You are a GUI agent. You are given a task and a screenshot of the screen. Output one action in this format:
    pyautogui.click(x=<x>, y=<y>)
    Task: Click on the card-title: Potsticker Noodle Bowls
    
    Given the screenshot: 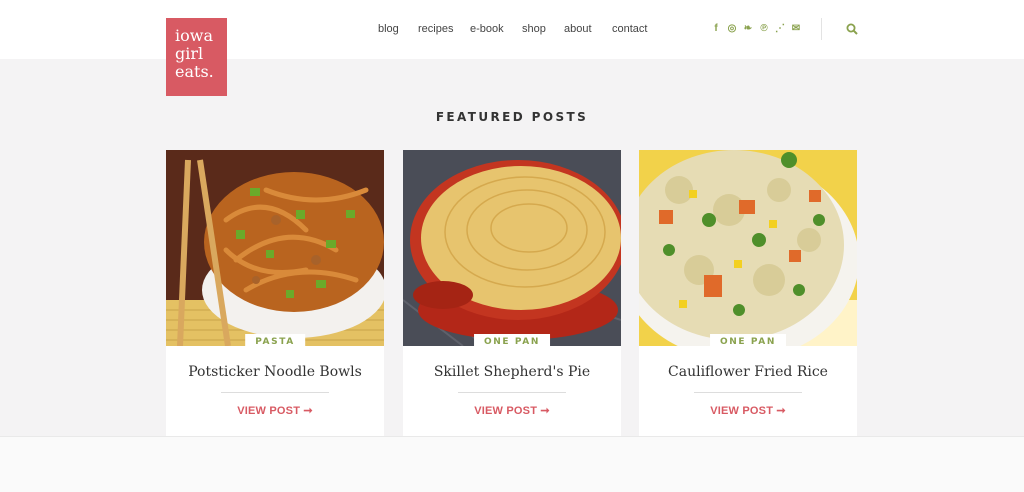 What is the action you would take?
    pyautogui.click(x=275, y=372)
    